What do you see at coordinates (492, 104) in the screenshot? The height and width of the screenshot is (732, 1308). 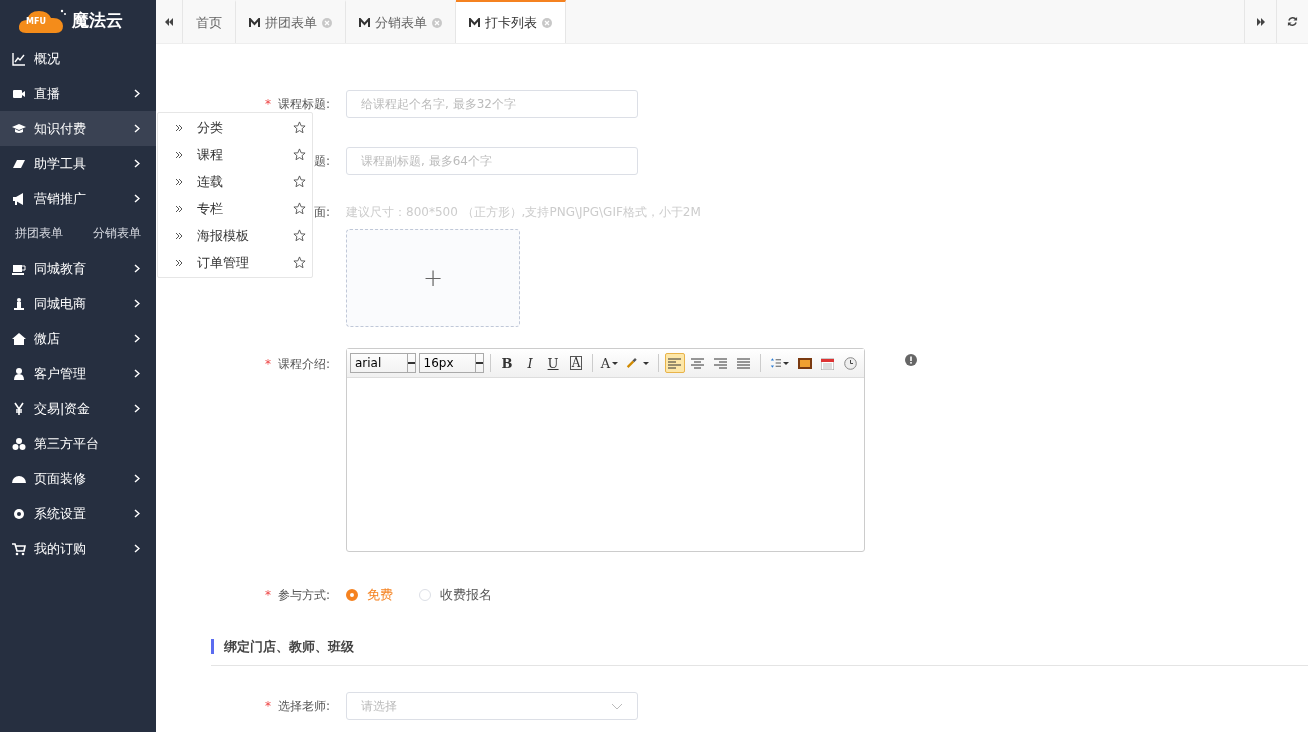 I see `text-field: 给课程起个名字, 最多32个字` at bounding box center [492, 104].